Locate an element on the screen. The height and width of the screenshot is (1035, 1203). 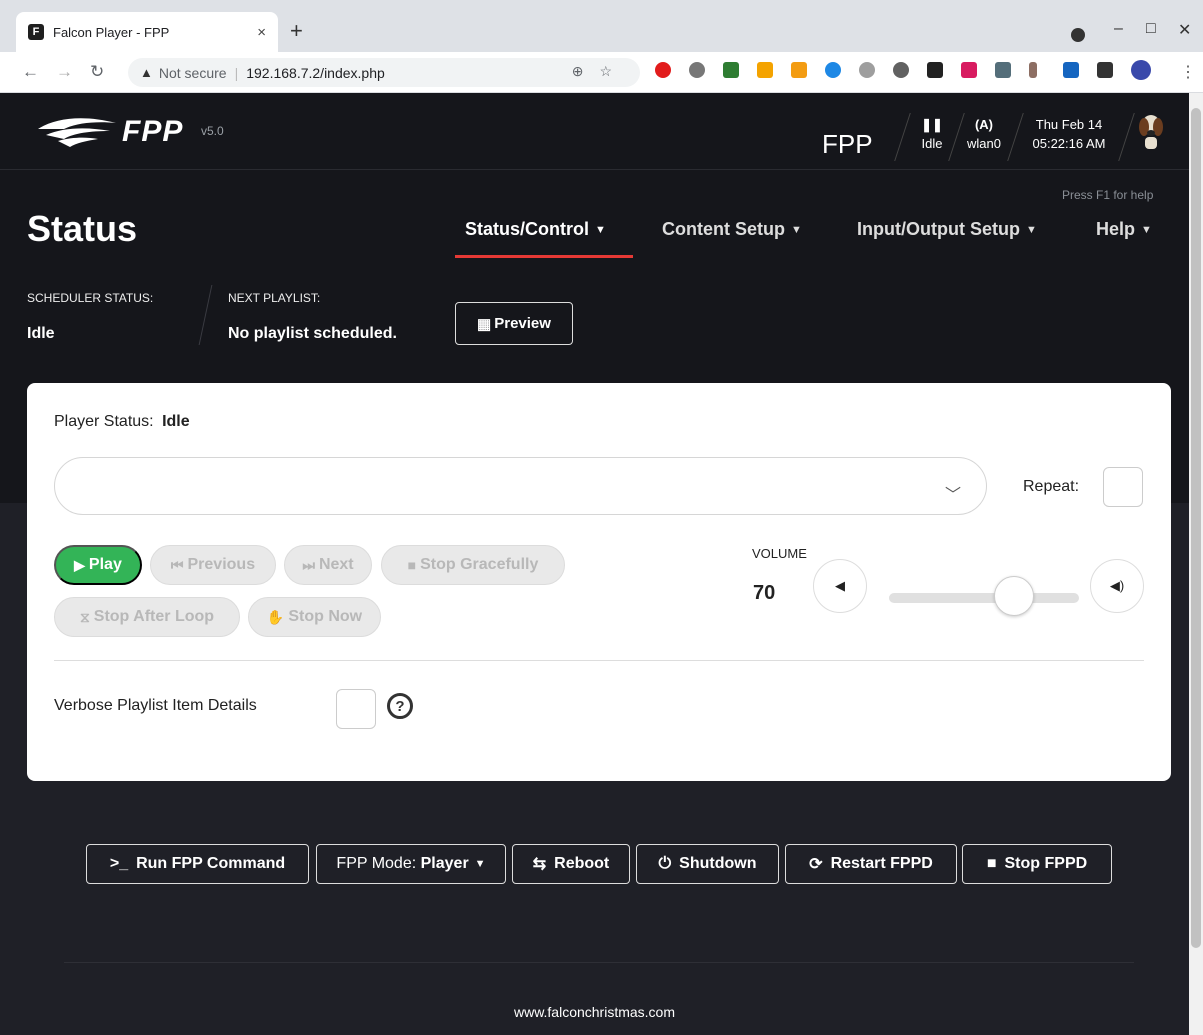
repeat-checkbox is located at coordinates (1123, 487).